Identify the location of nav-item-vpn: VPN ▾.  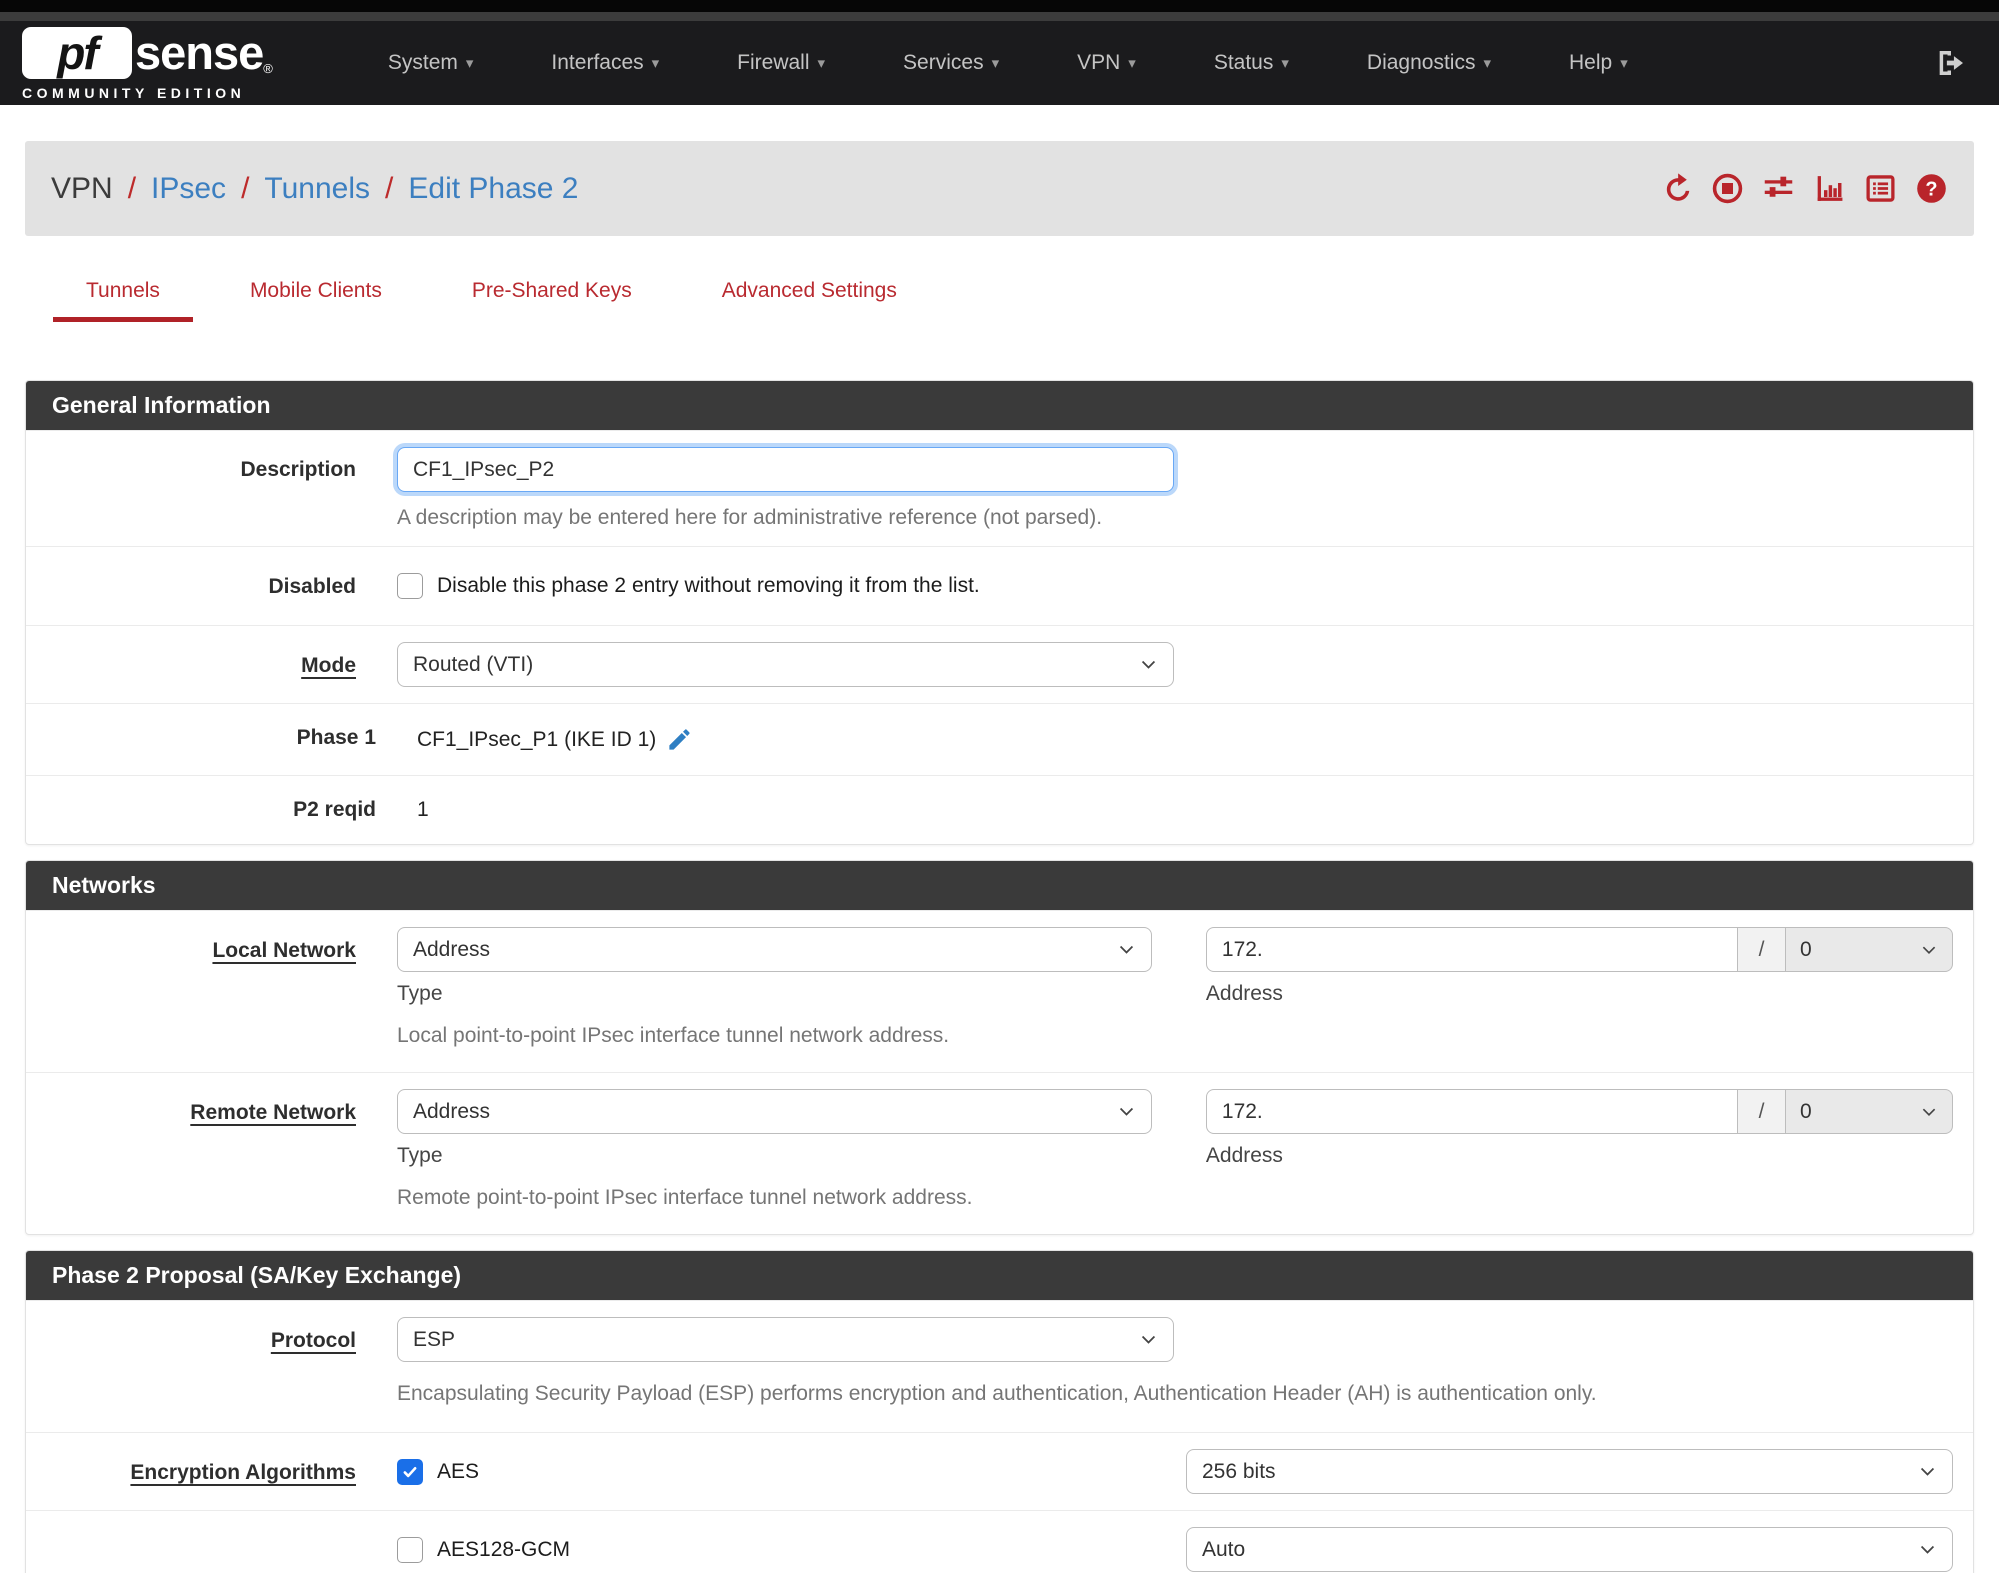
(1106, 63).